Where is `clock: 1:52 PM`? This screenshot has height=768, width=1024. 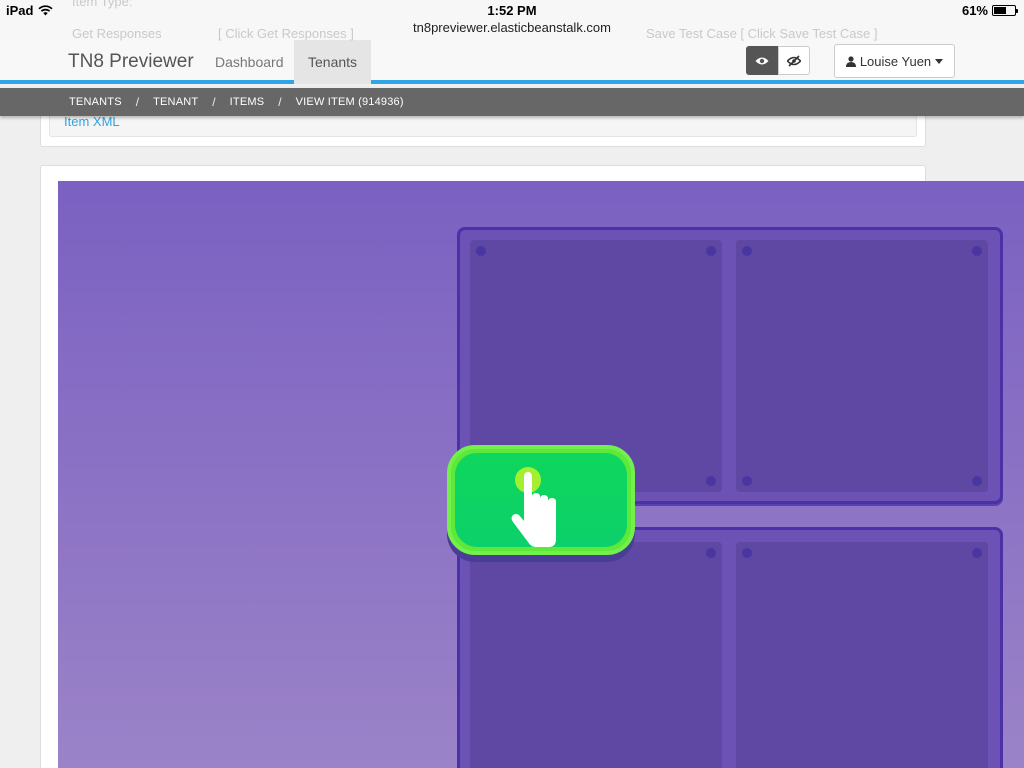 clock: 1:52 PM is located at coordinates (512, 10).